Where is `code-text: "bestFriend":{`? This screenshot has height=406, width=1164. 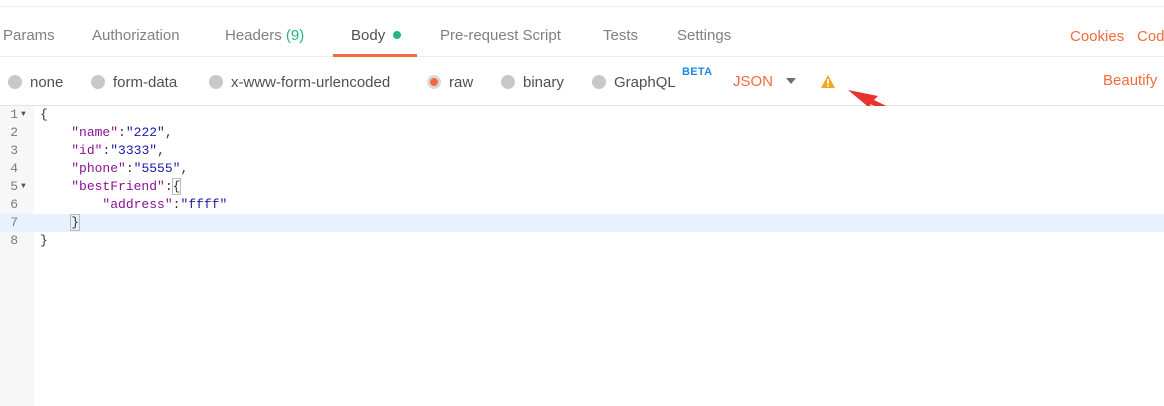
code-text: "bestFriend":{ is located at coordinates (126, 186).